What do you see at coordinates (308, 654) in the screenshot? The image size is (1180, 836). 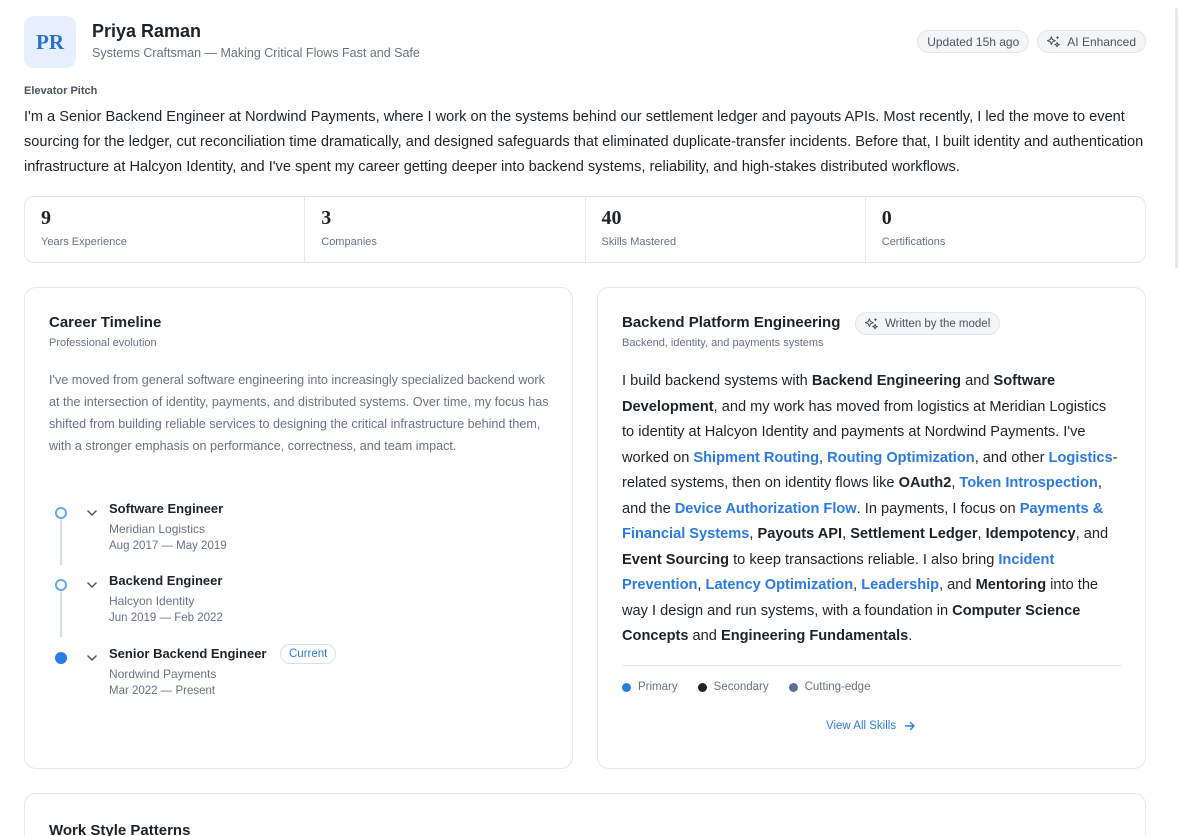 I see `current-badge: Current` at bounding box center [308, 654].